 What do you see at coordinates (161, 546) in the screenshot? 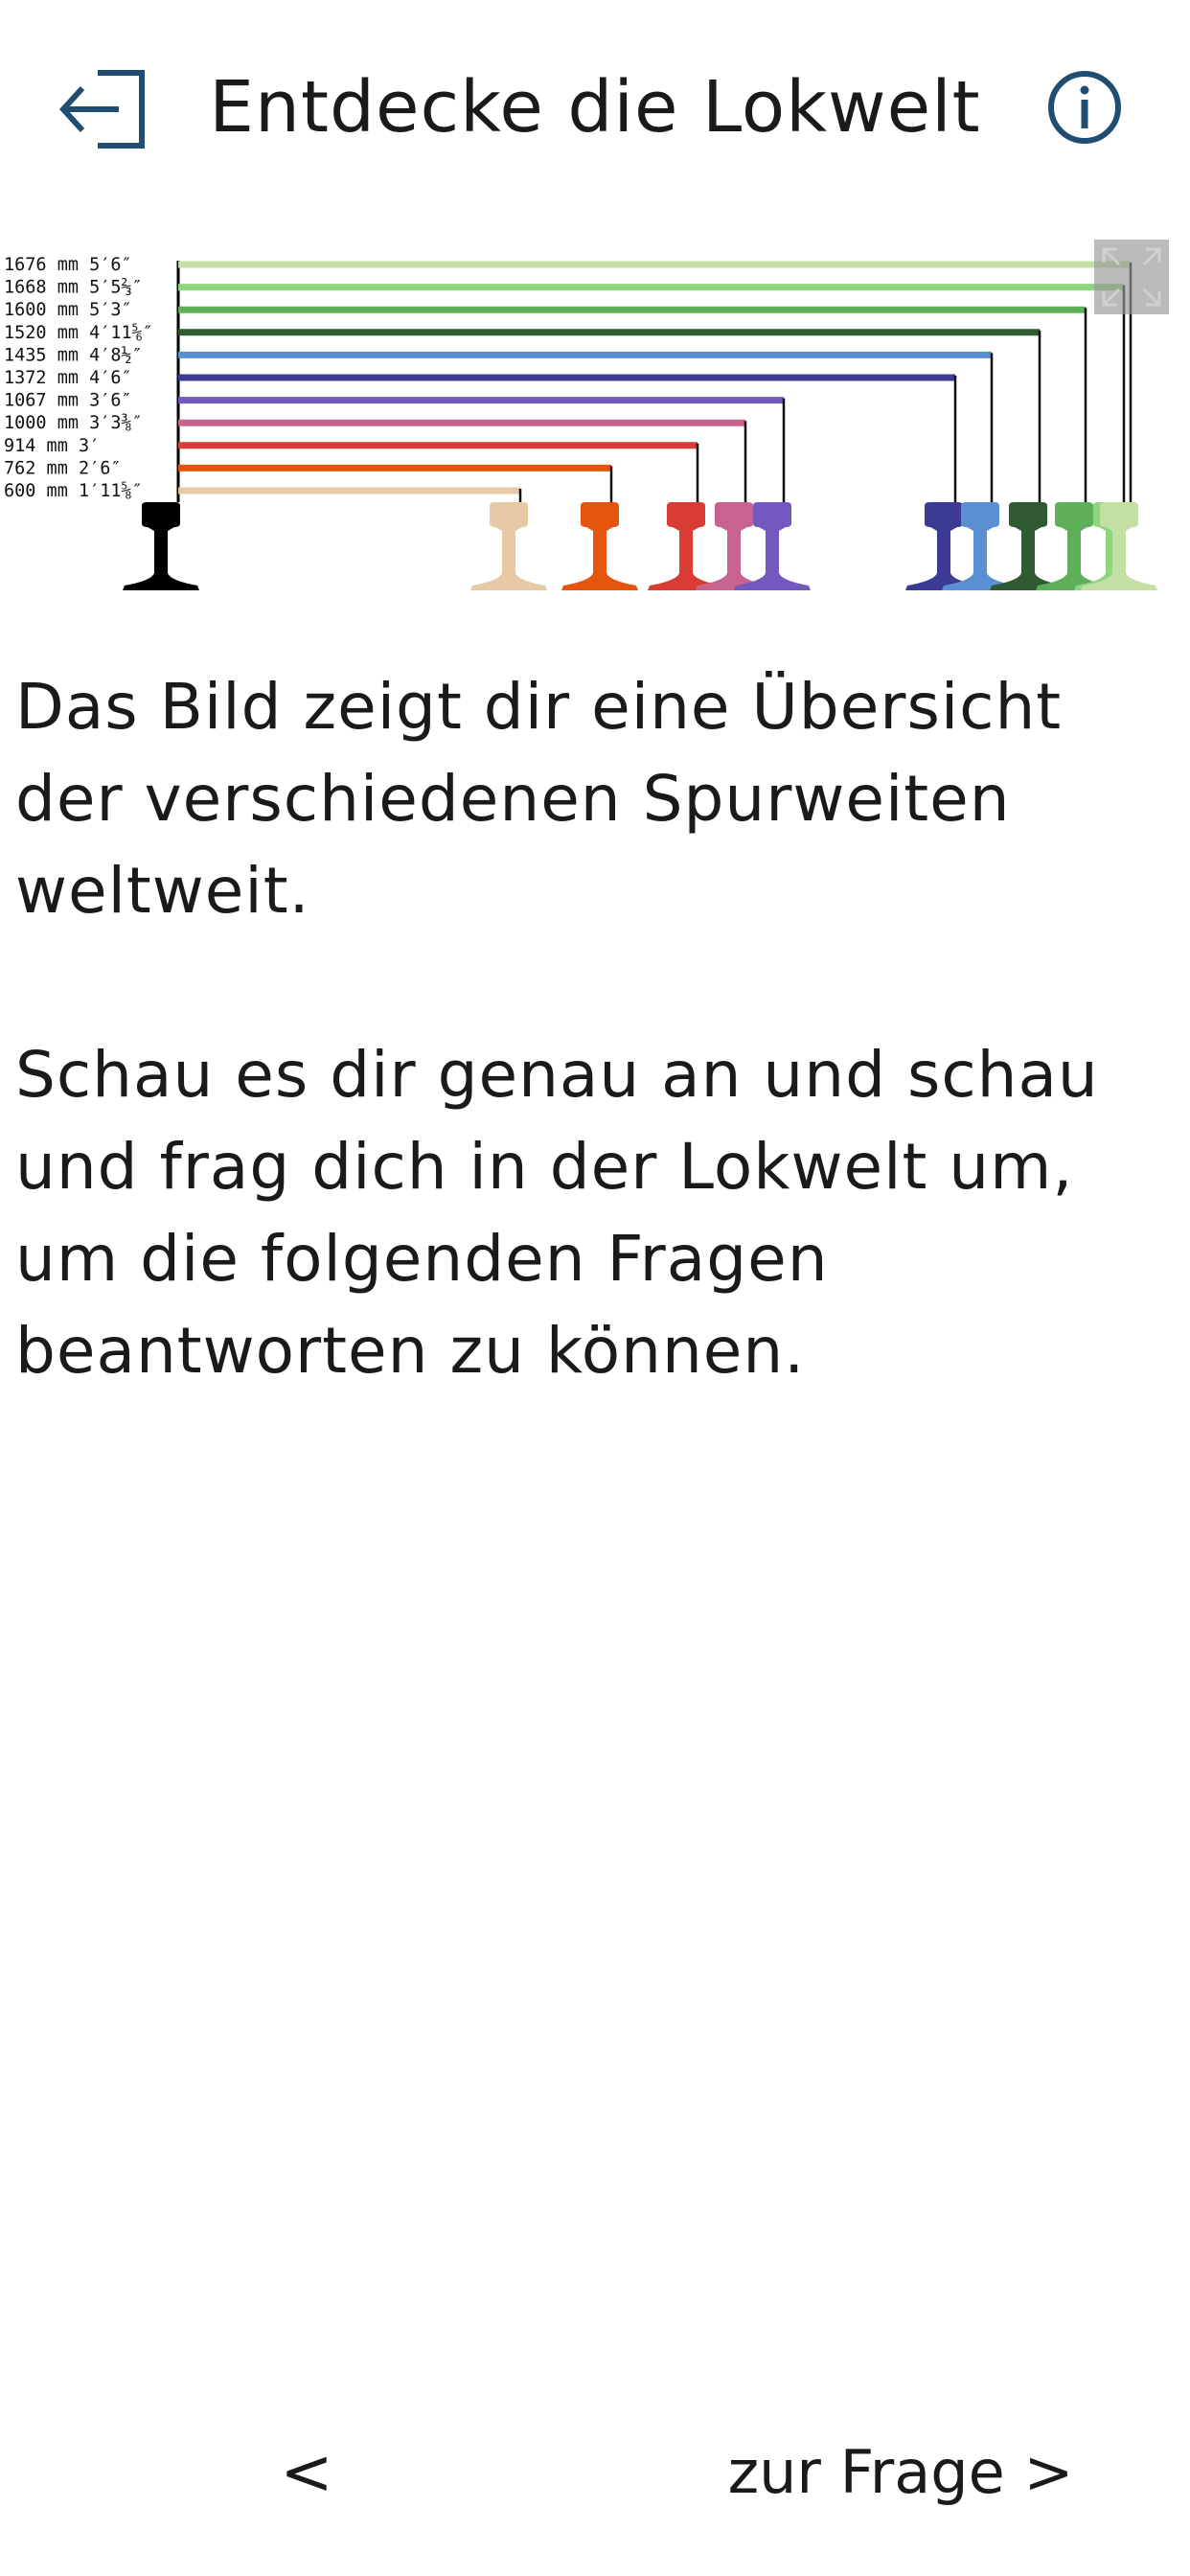
I see `reference-rail` at bounding box center [161, 546].